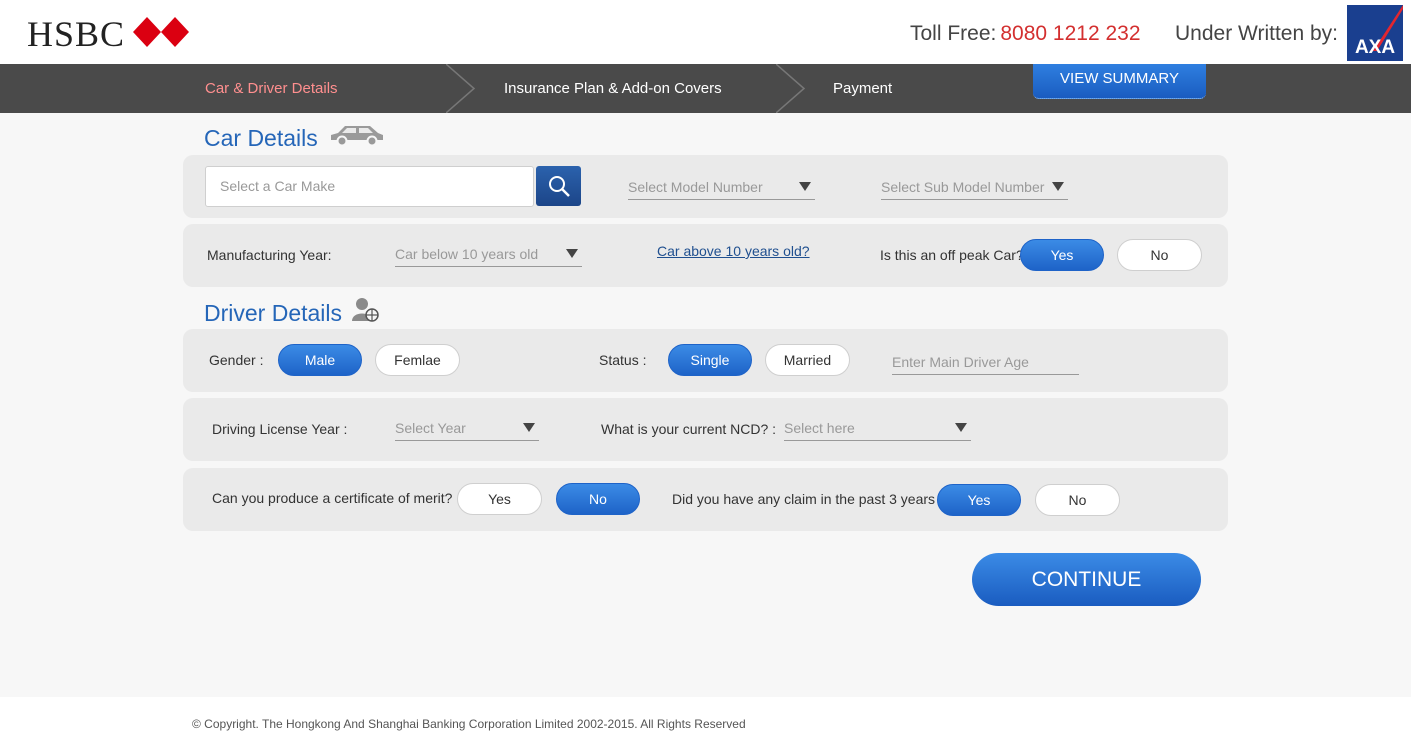 The height and width of the screenshot is (749, 1411). What do you see at coordinates (807, 360) in the screenshot?
I see `status-married-button: Married` at bounding box center [807, 360].